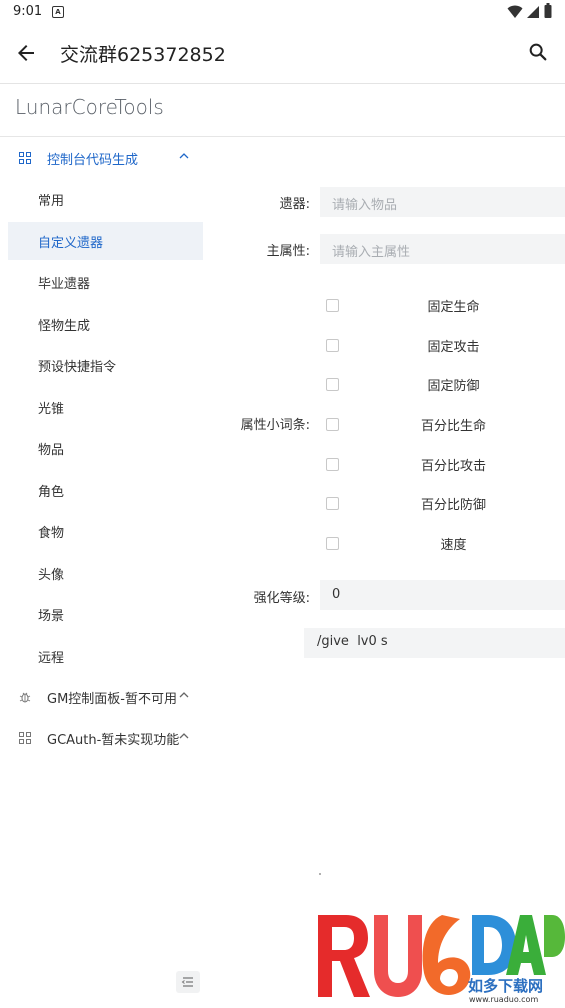 This screenshot has width=565, height=1008. Describe the element at coordinates (89, 107) in the screenshot. I see `brand-title: LunarCoreTools` at that location.